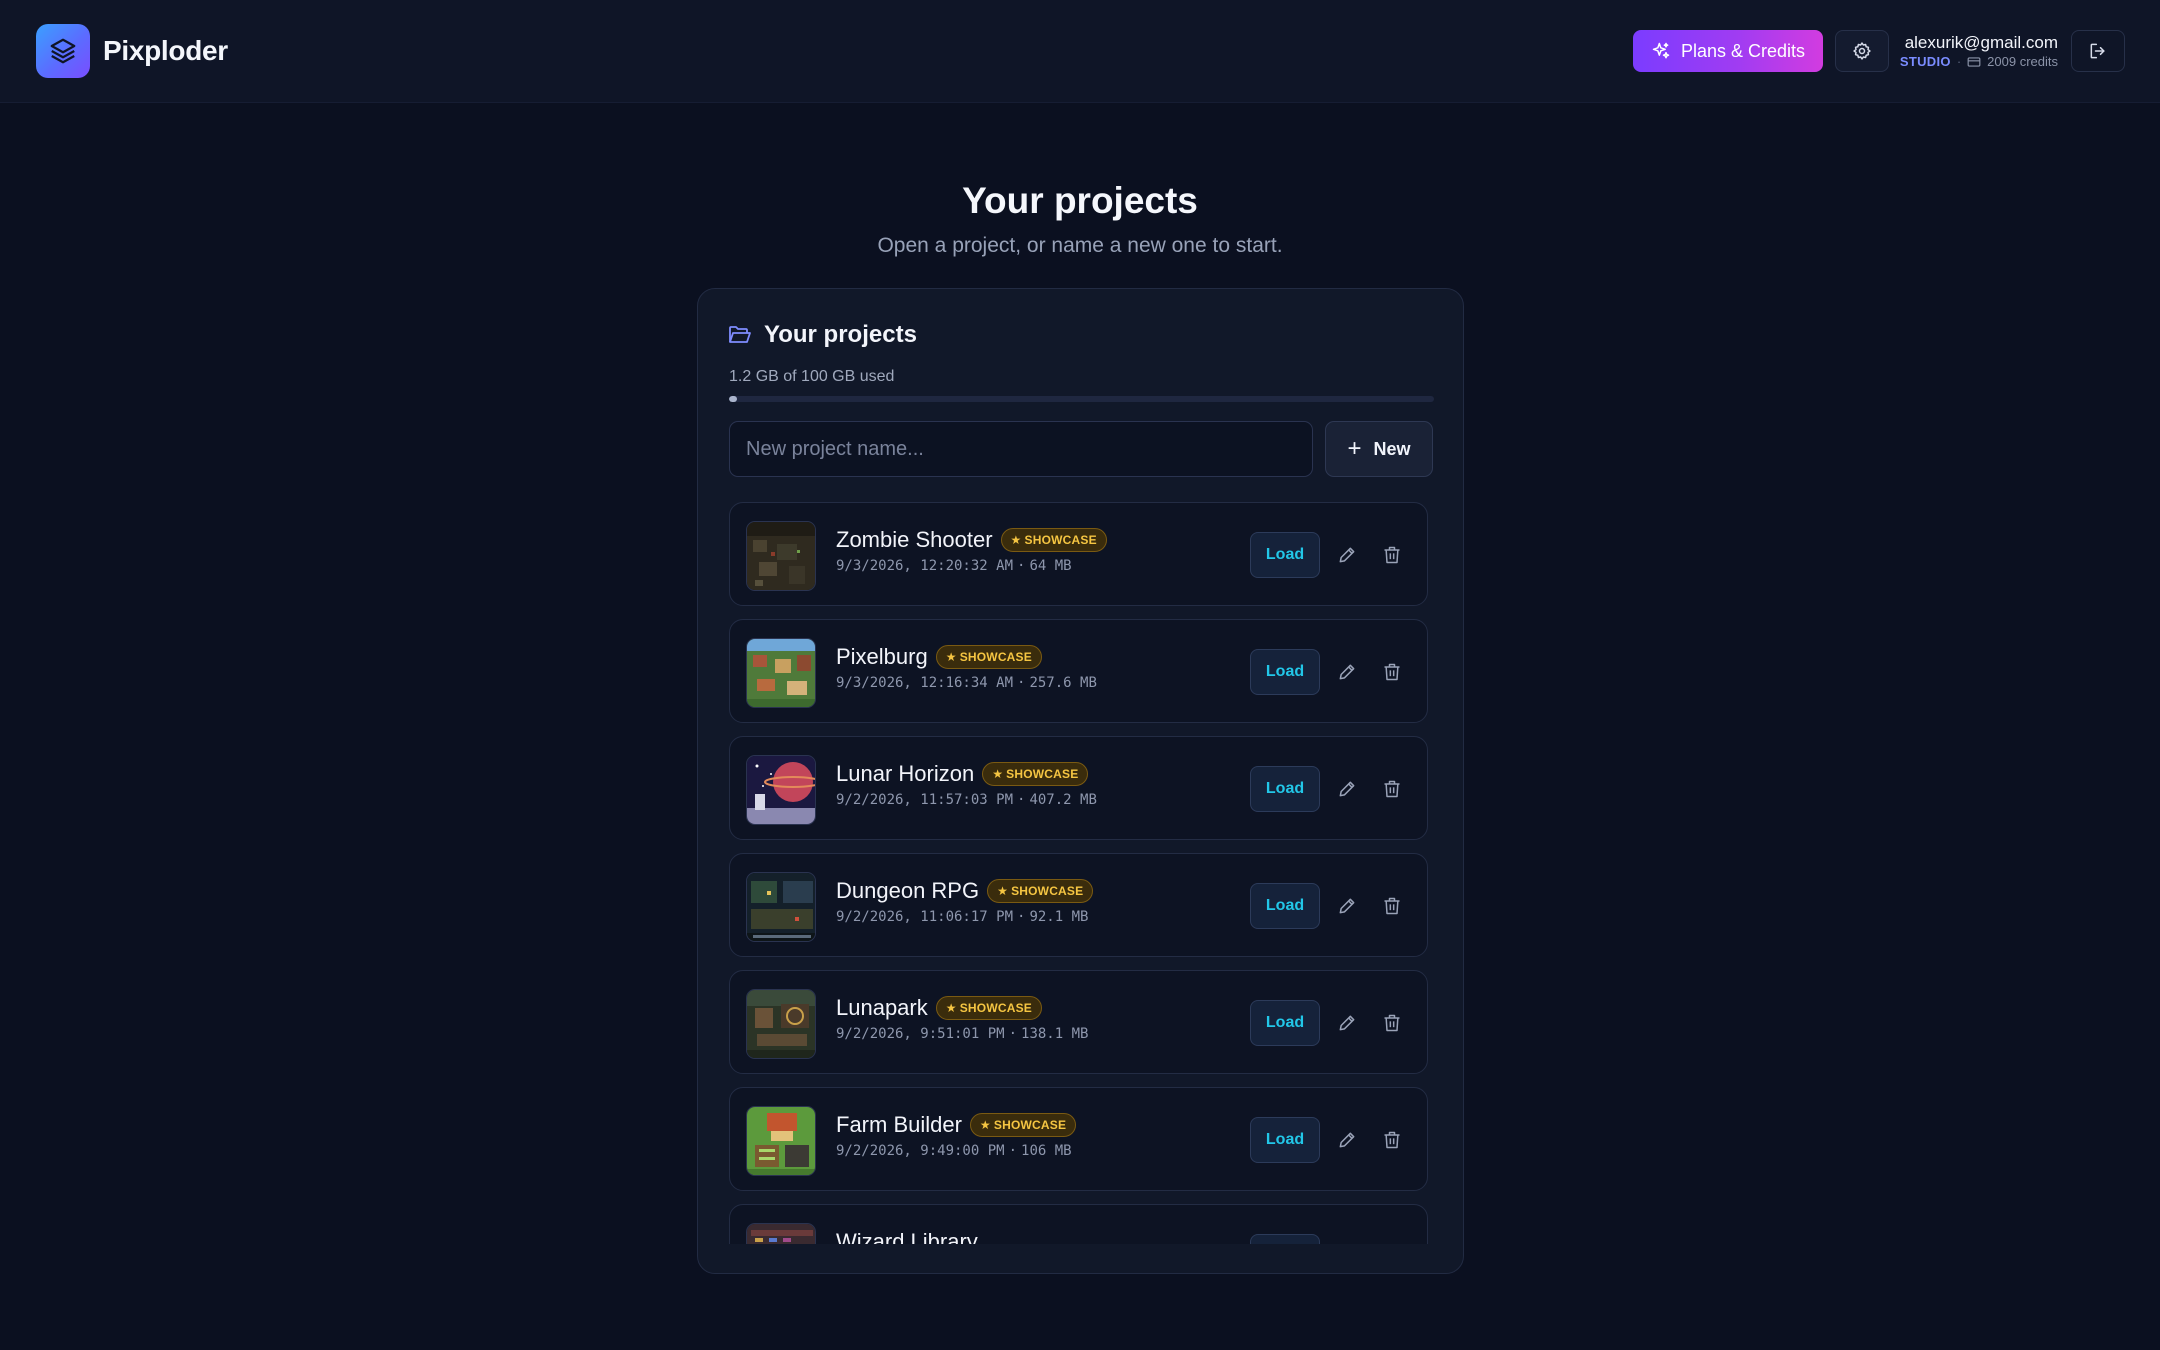 This screenshot has width=2160, height=1350. I want to click on project-name: Pixelburg, so click(882, 656).